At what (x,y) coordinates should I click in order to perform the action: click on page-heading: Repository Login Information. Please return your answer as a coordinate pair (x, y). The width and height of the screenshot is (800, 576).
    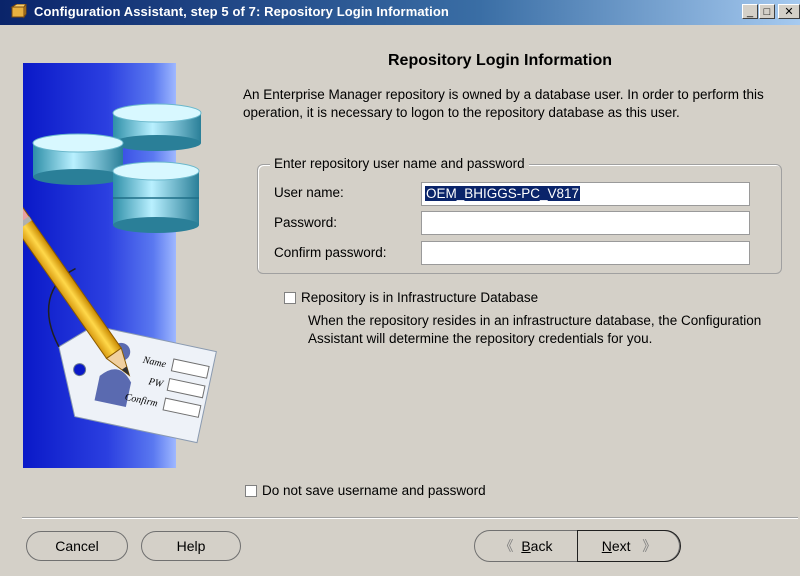
    Looking at the image, I should click on (500, 60).